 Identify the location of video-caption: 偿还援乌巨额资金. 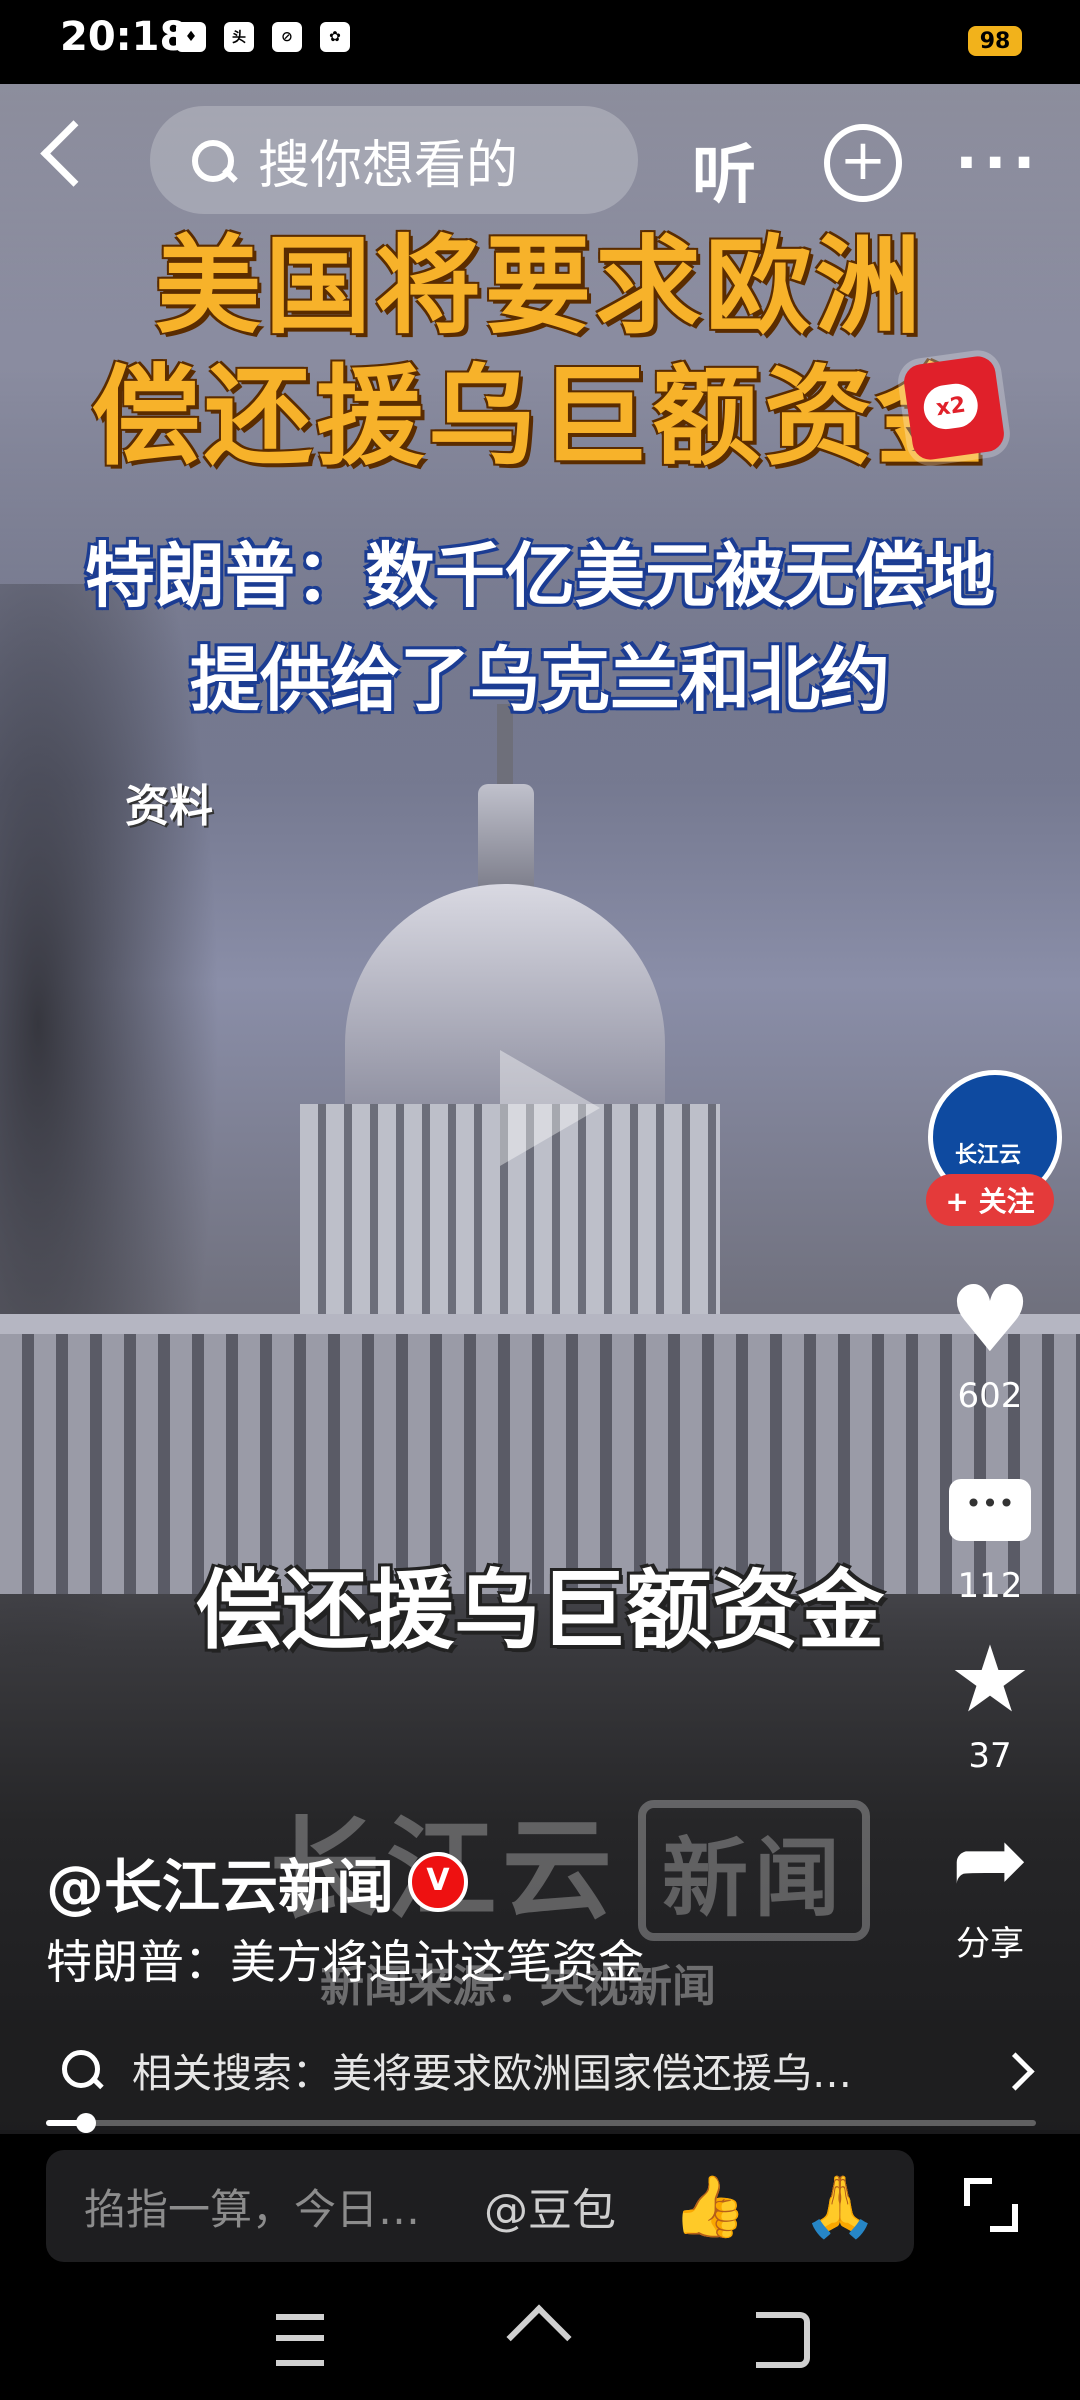
(540, 1611).